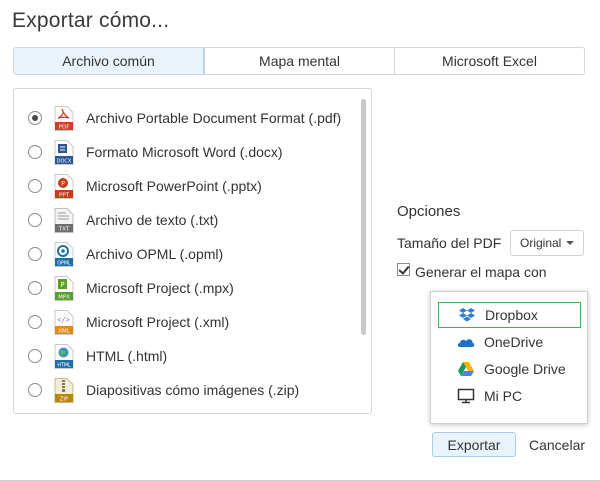 This screenshot has height=481, width=600. I want to click on format-label-pdf: Archivo Portable Document Format (.pdf), so click(214, 118).